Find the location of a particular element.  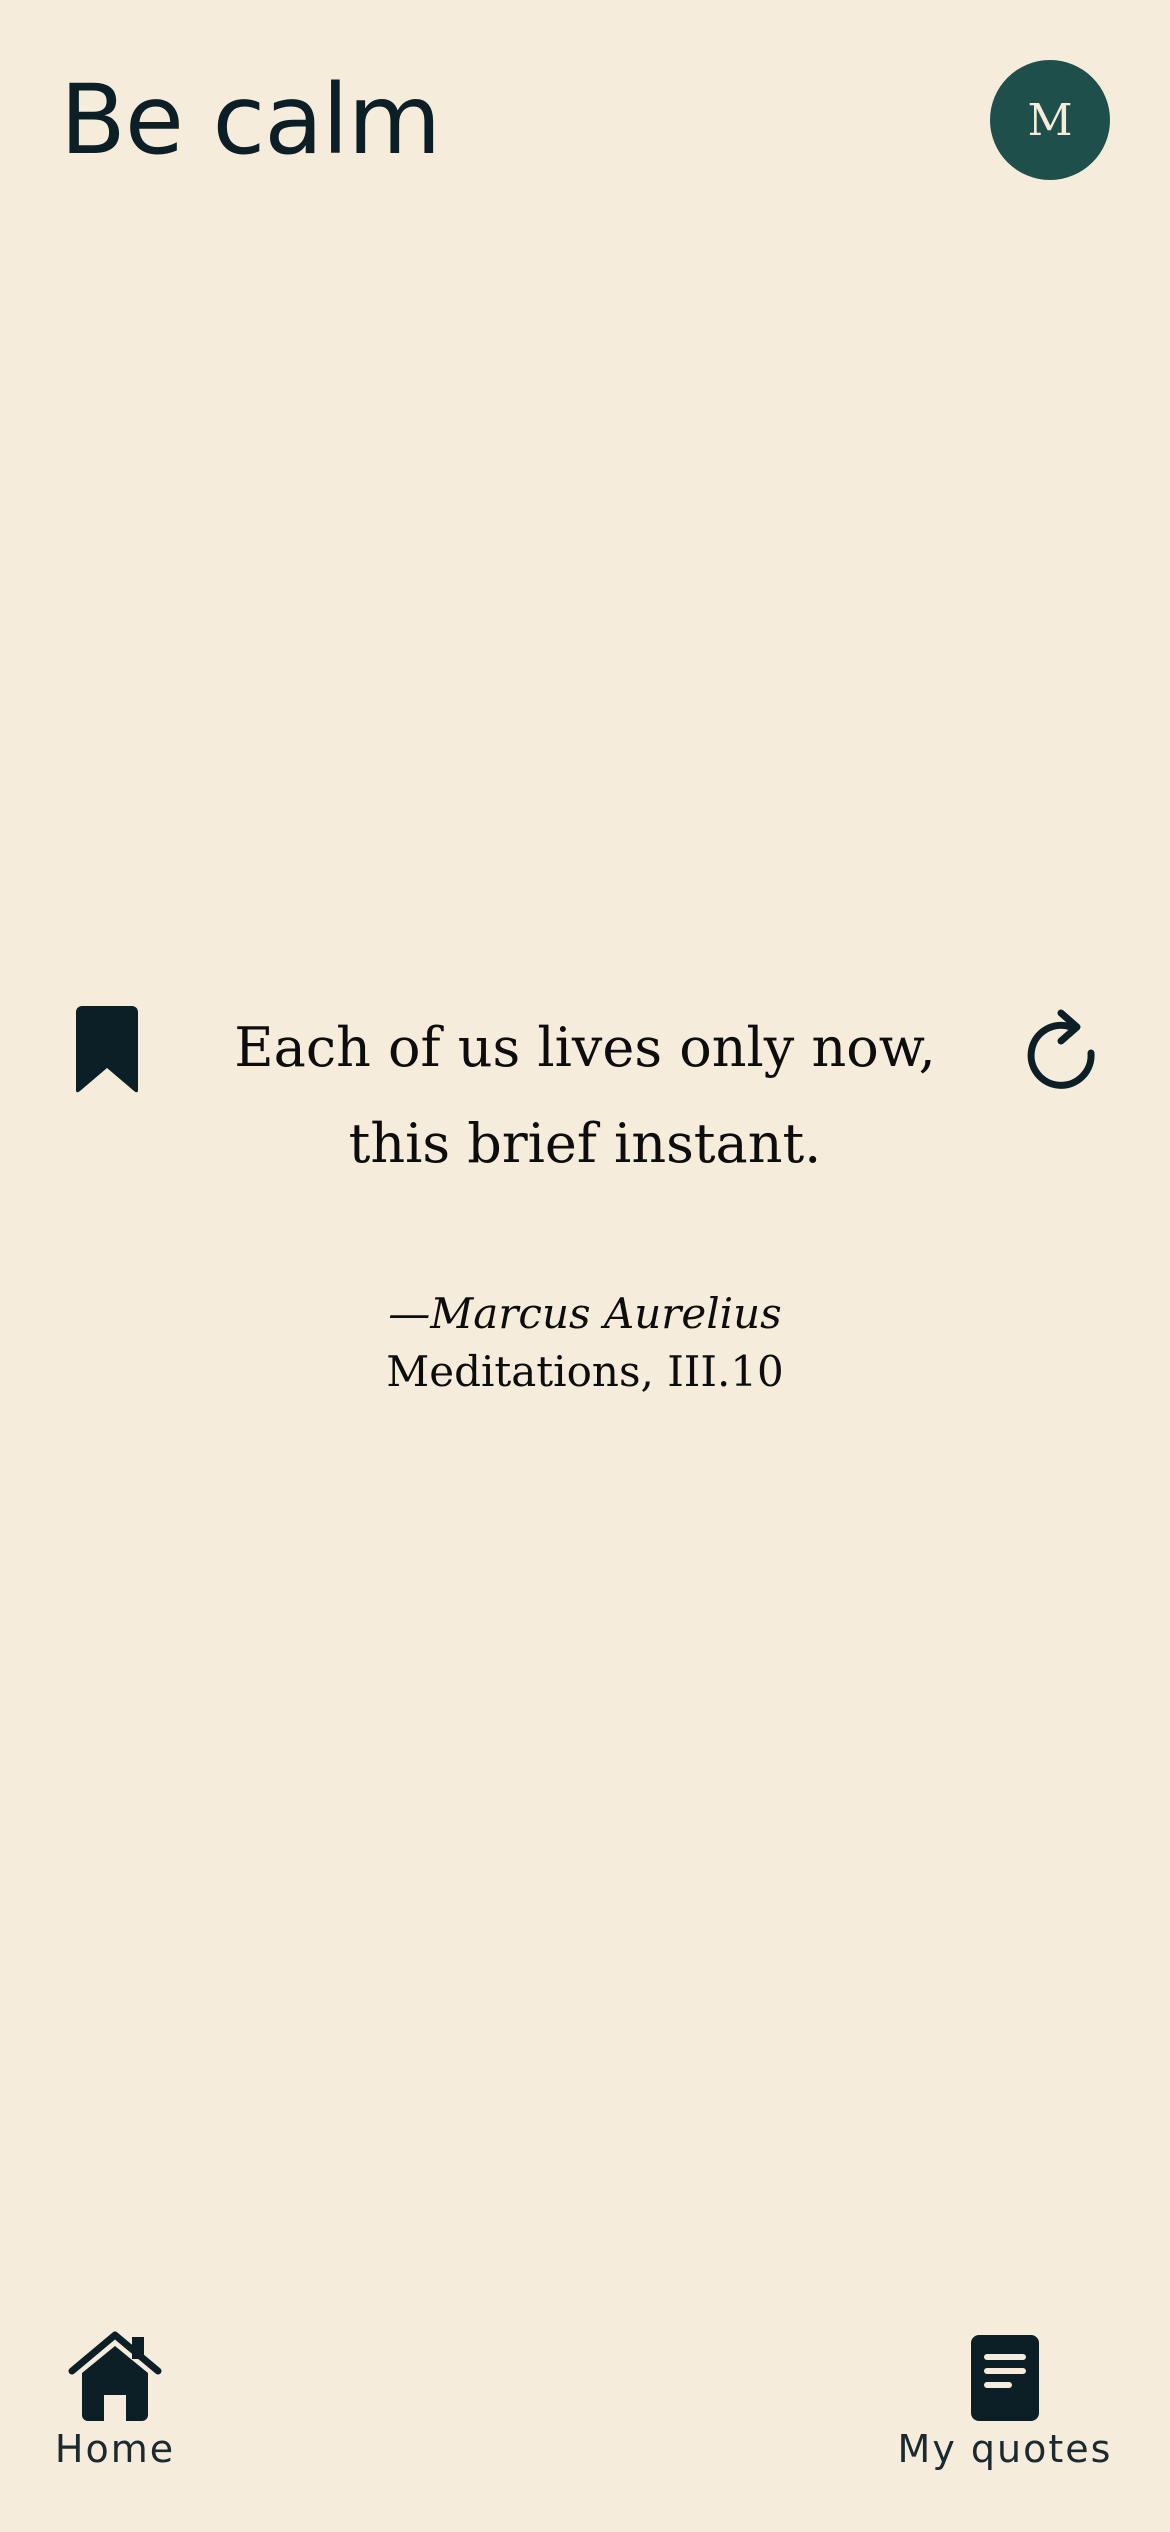

avatar: M is located at coordinates (1050, 120).